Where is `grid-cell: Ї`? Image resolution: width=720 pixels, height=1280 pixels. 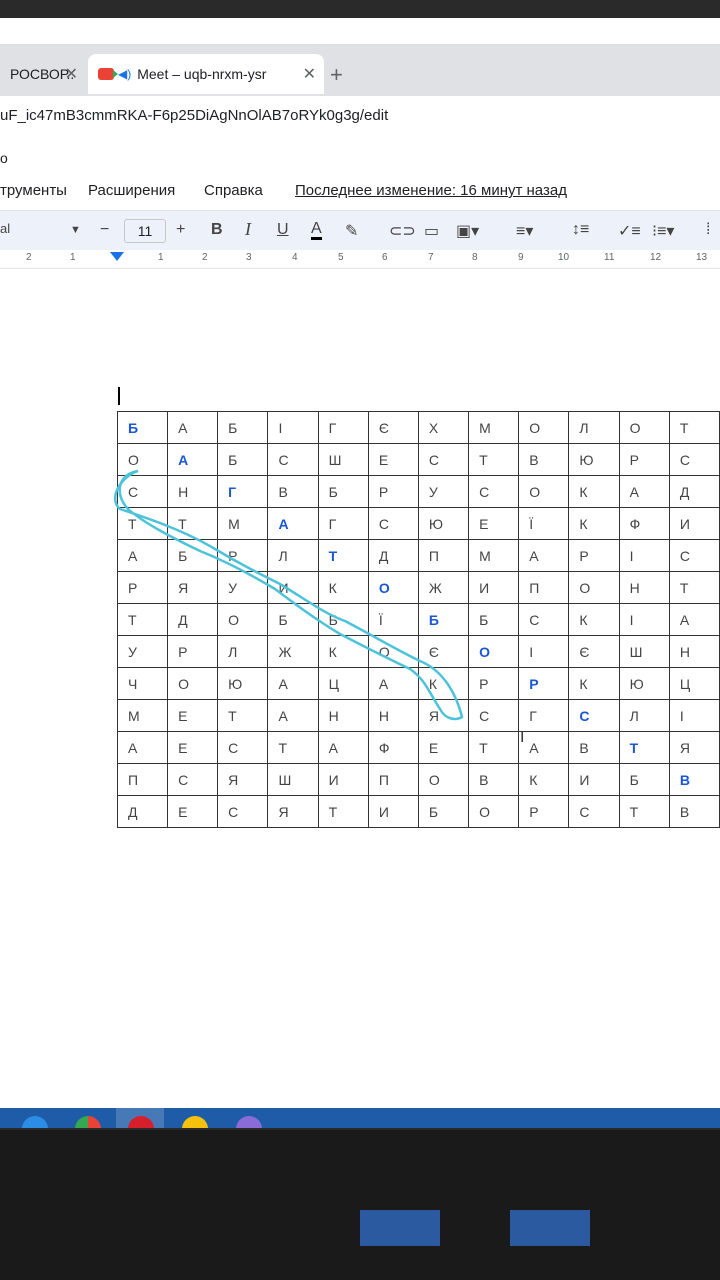 grid-cell: Ї is located at coordinates (393, 619).